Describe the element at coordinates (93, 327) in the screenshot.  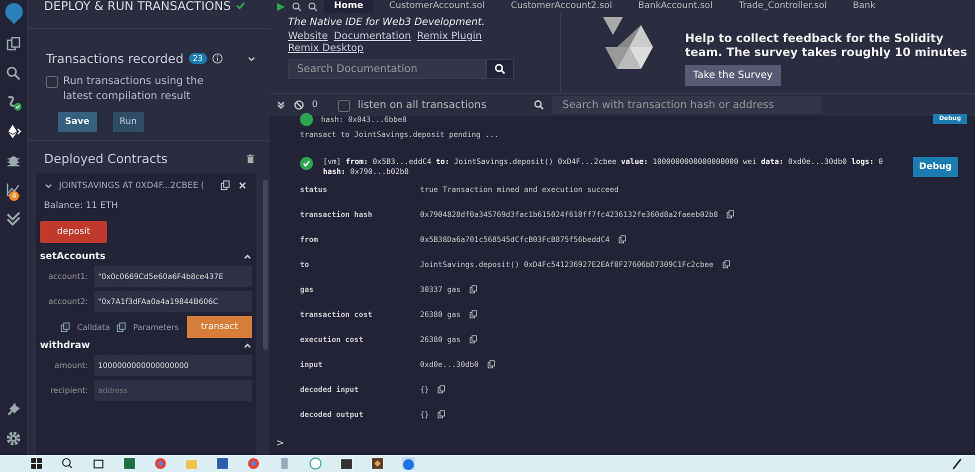
I see `copy-link: Calldata` at that location.